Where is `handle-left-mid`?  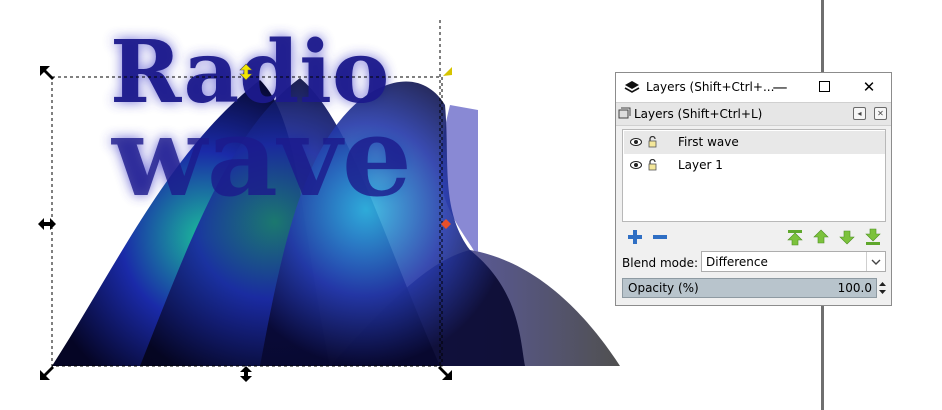 handle-left-mid is located at coordinates (47, 224).